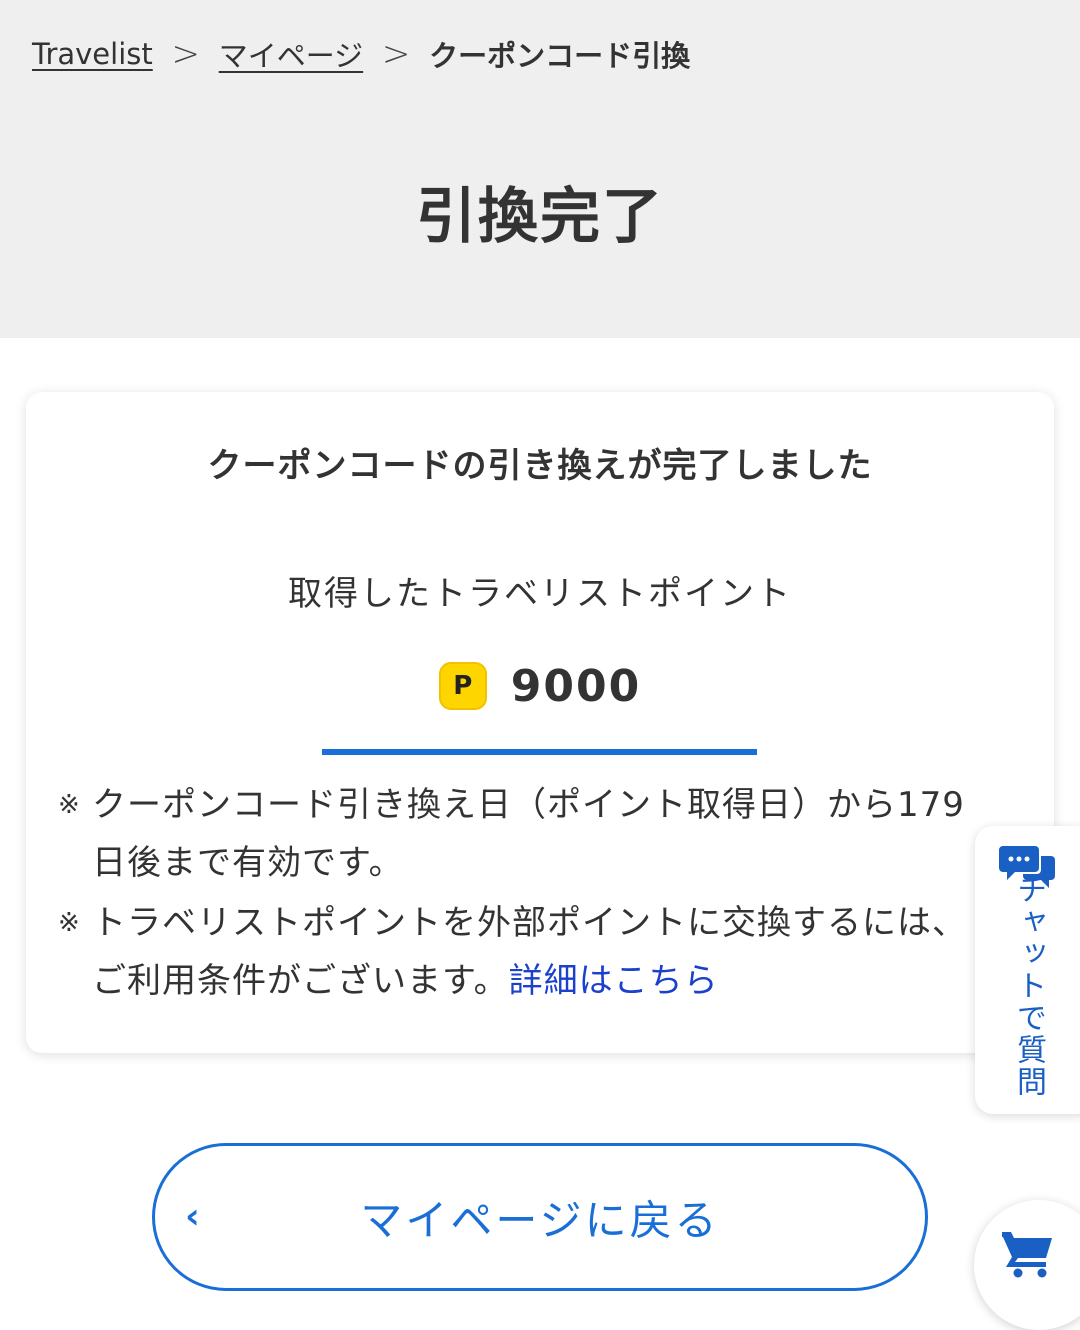 Image resolution: width=1080 pixels, height=1330 pixels. I want to click on completion-message: クーポンコードの引き換えが完了しました, so click(540, 466).